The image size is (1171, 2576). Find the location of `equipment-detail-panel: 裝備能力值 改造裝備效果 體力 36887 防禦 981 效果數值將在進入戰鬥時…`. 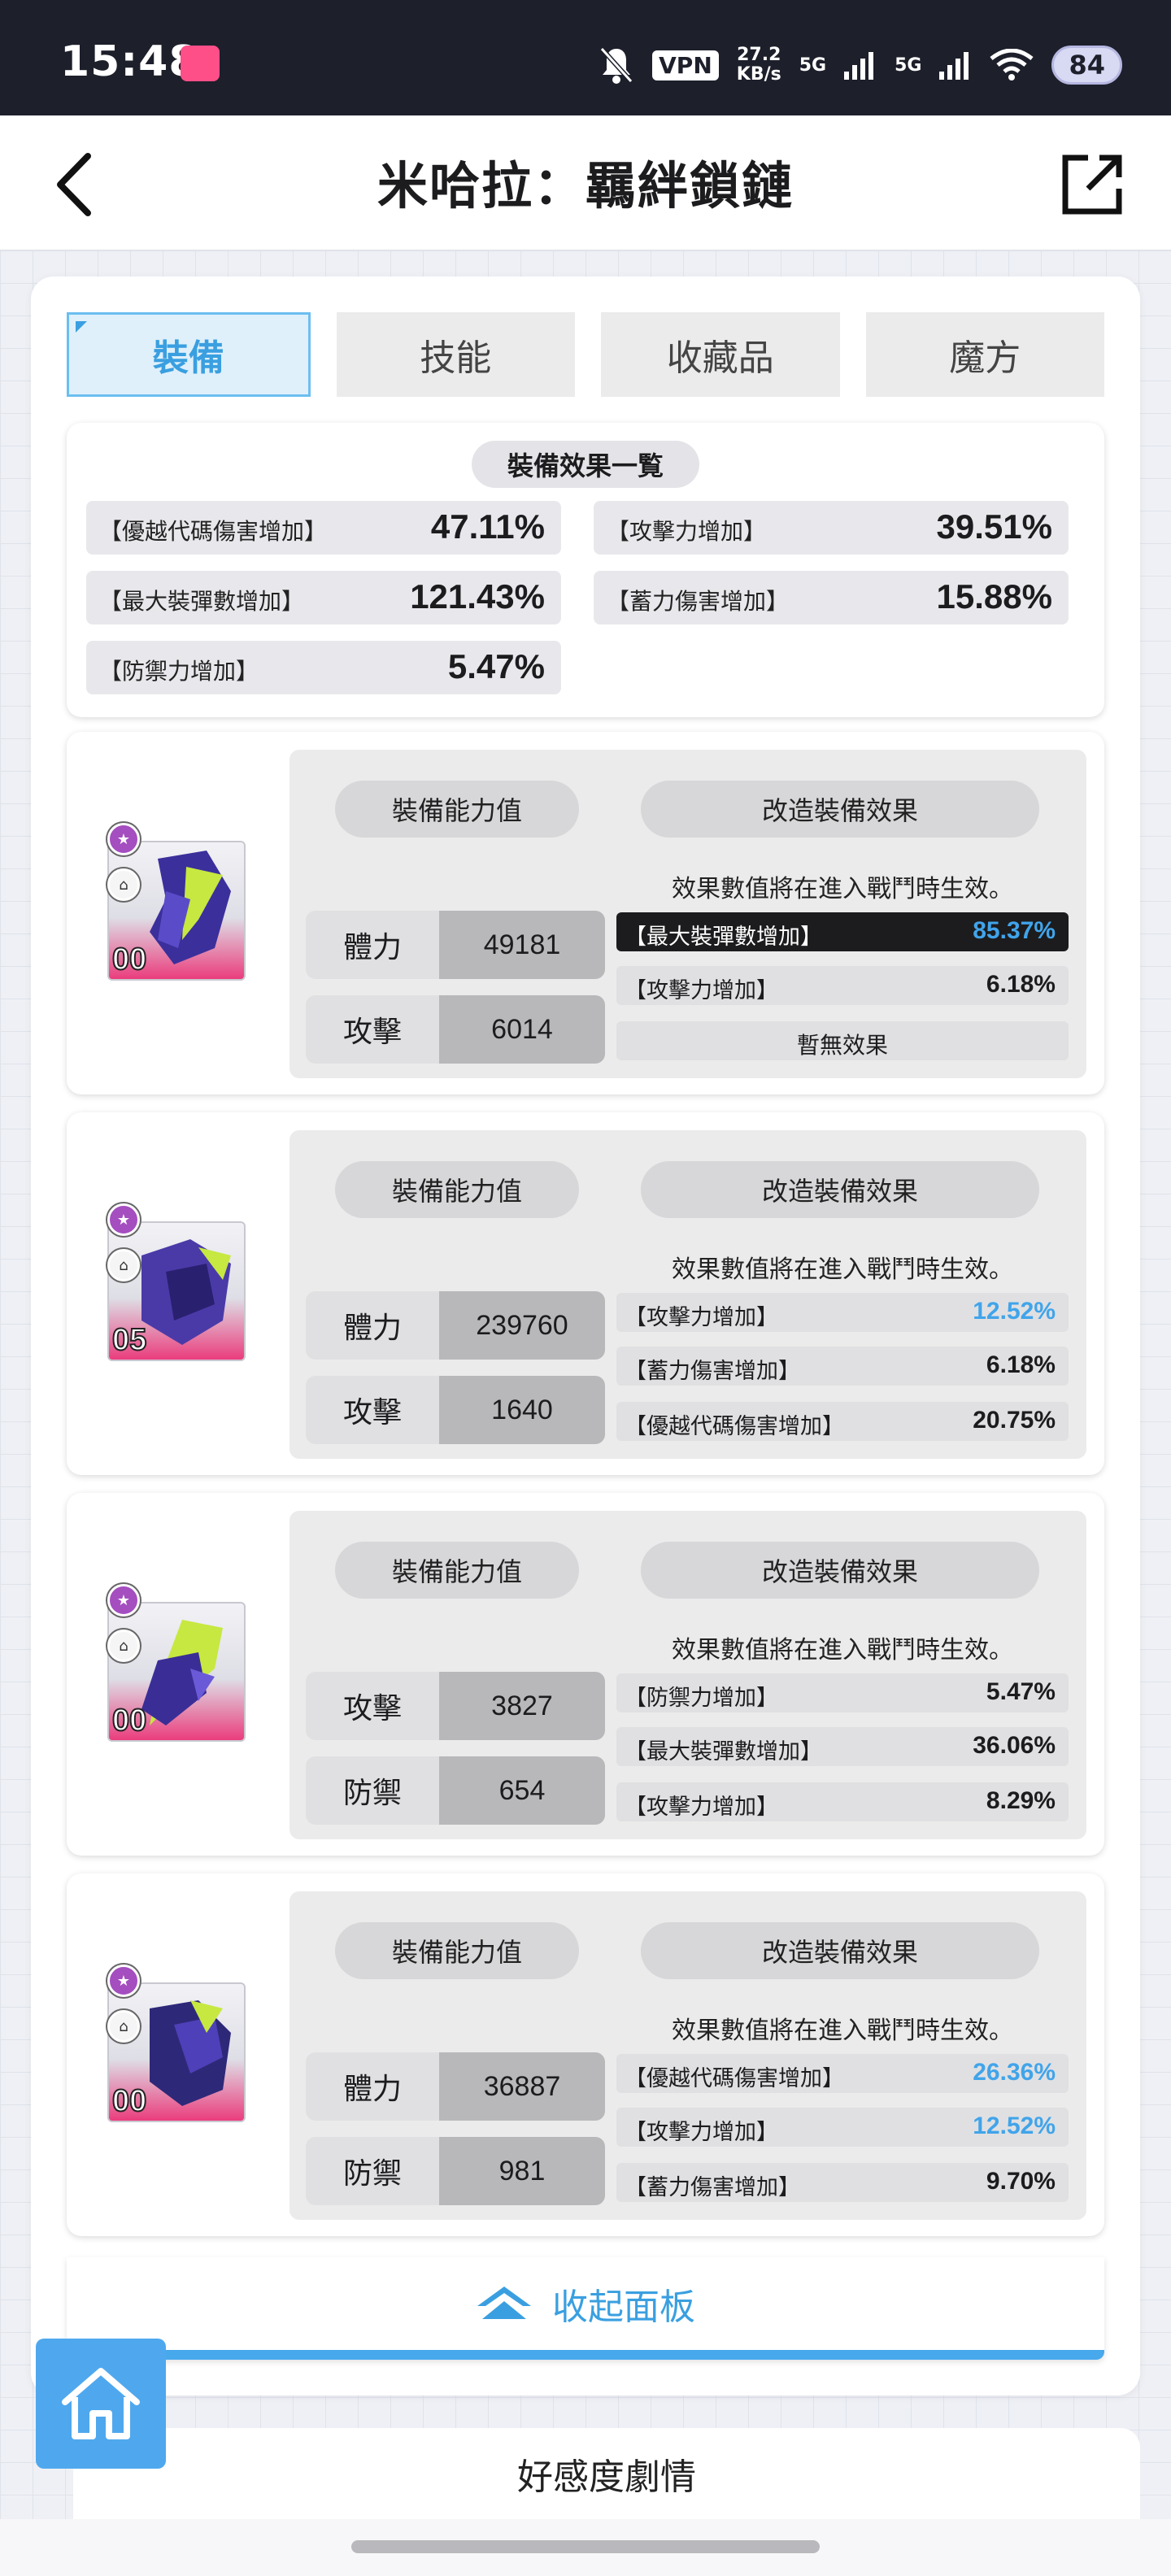

equipment-detail-panel: 裝備能力值 改造裝備效果 體力 36887 防禦 981 效果數值將在進入戰鬥時… is located at coordinates (687, 2055).